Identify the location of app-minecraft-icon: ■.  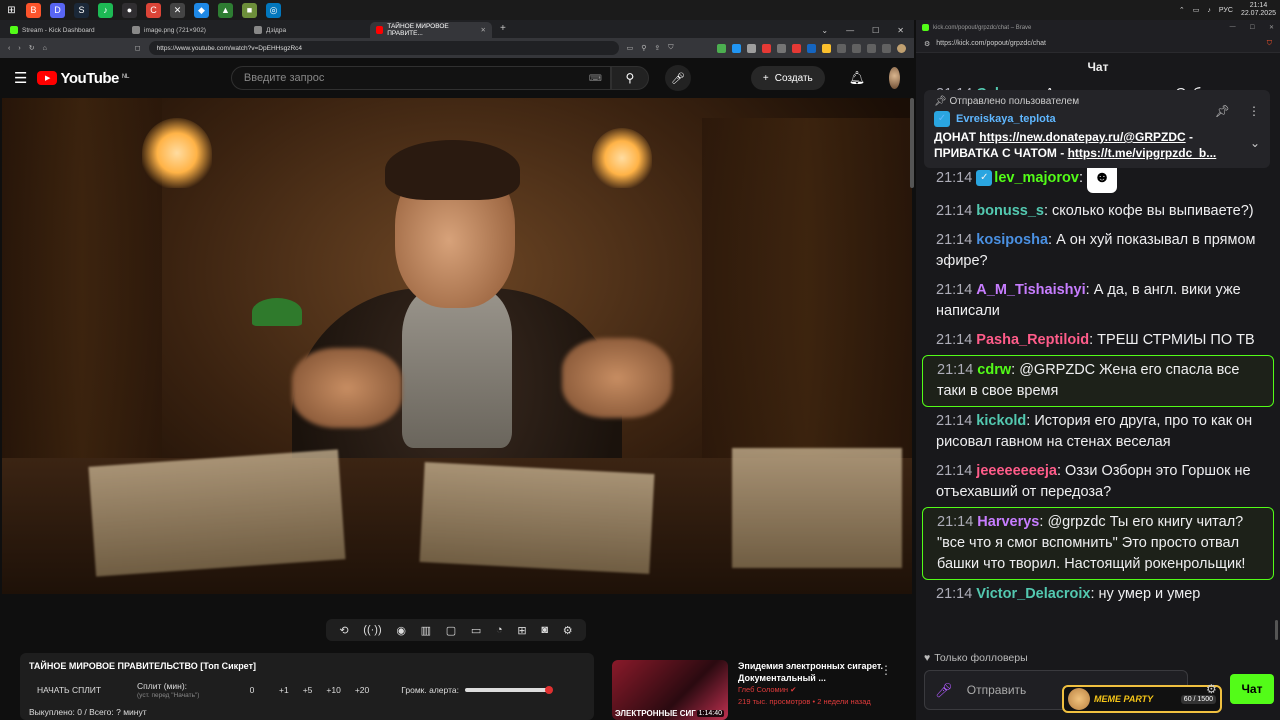
(249, 10).